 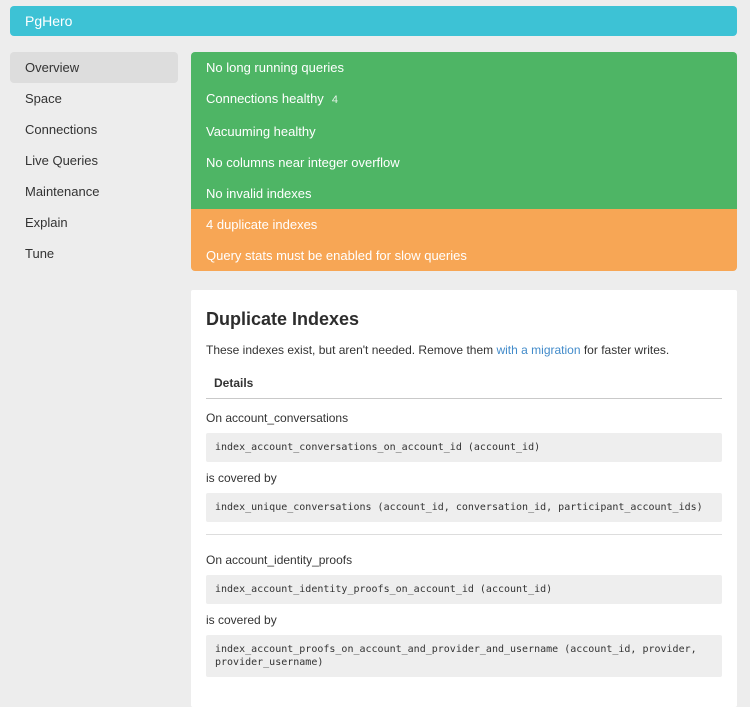 I want to click on sidebar-item-tune: Tune, so click(x=94, y=253).